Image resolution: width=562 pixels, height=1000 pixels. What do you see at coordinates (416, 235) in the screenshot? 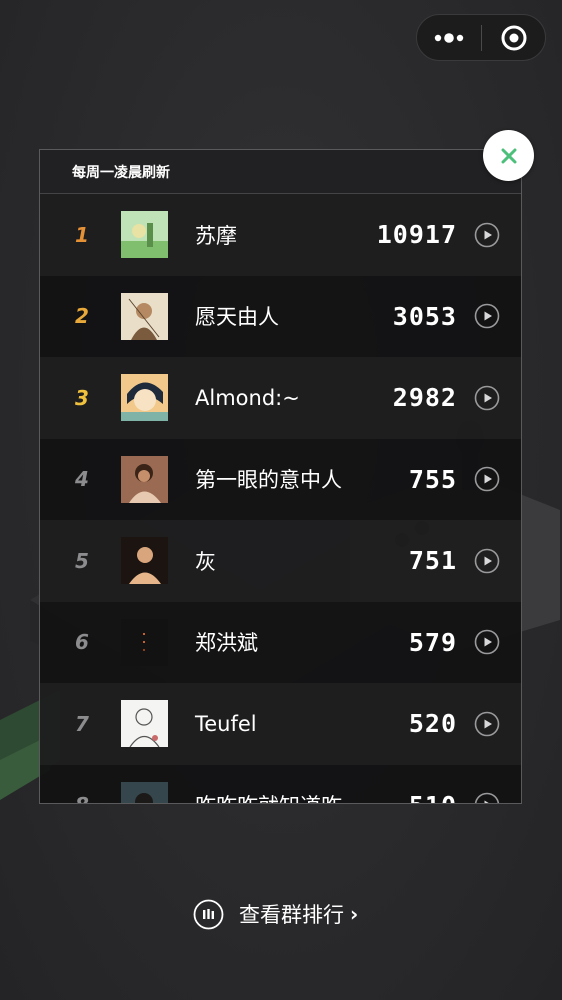
I see `player-score: 10917` at bounding box center [416, 235].